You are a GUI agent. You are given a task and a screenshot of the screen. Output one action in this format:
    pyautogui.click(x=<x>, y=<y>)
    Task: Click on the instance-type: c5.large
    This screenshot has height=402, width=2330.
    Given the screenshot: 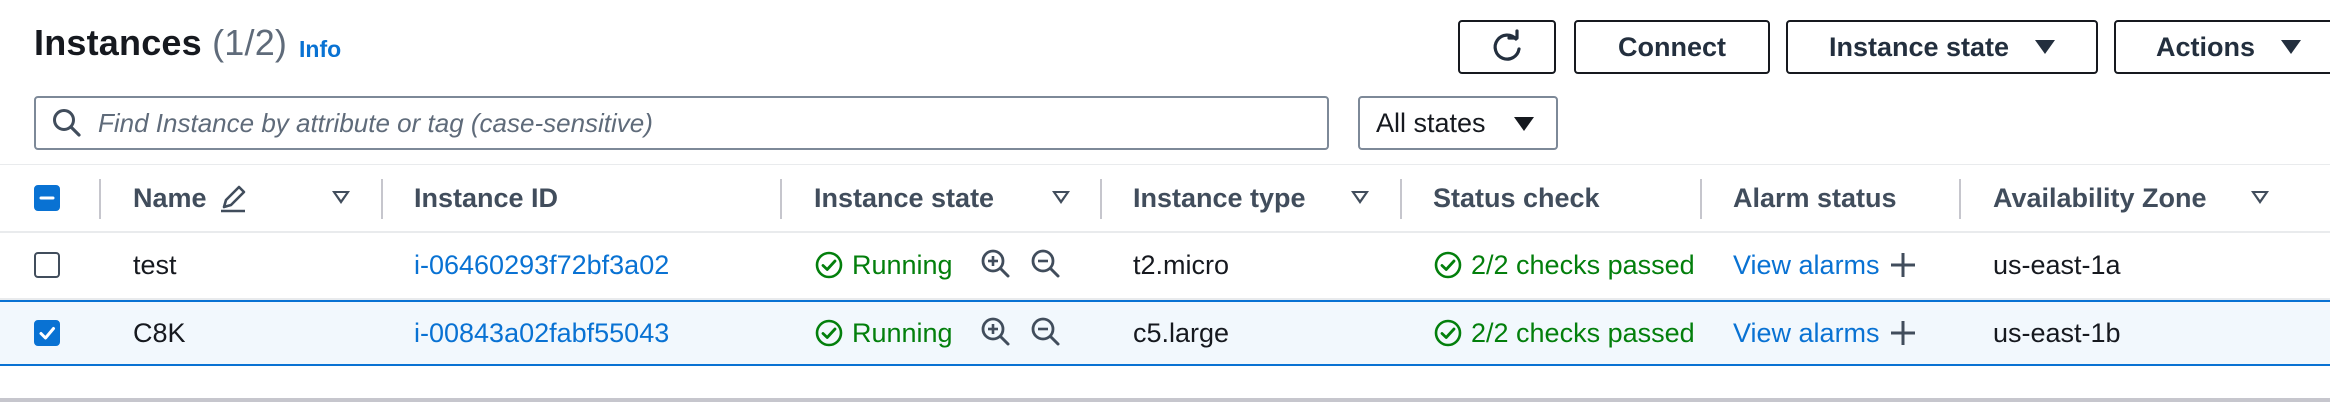 What is the action you would take?
    pyautogui.click(x=1181, y=332)
    